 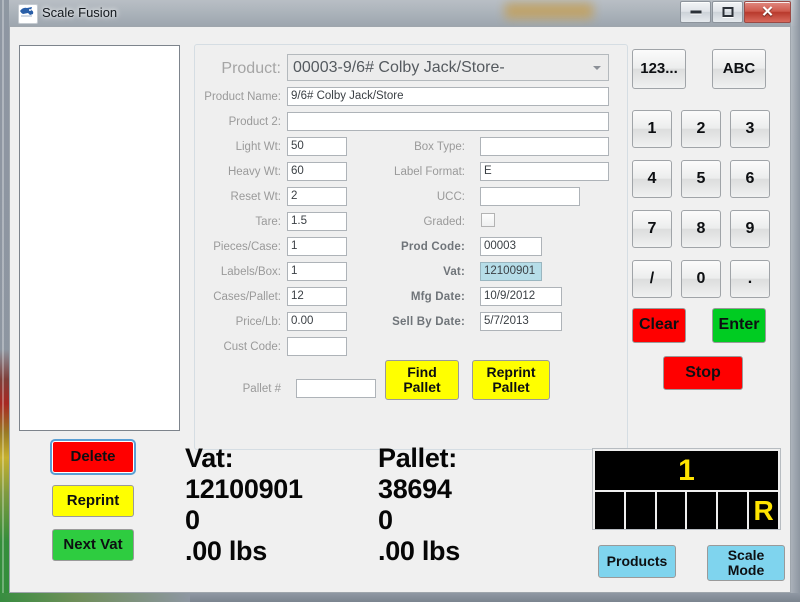 I want to click on keypad-enter-button: Enter, so click(x=739, y=325).